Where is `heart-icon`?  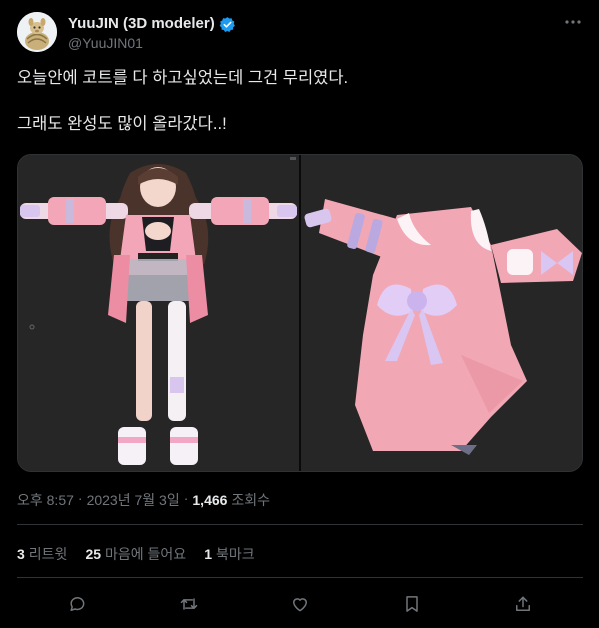
heart-icon is located at coordinates (300, 605).